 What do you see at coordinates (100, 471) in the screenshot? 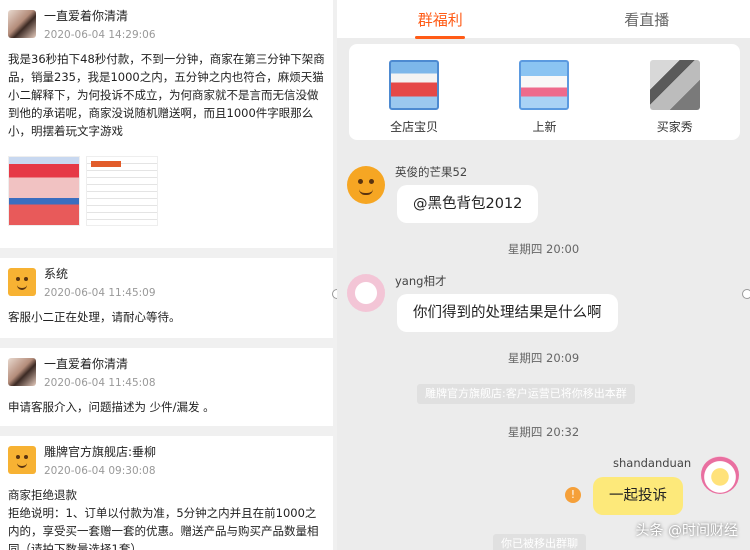
I see `timestamp: 2020-06-04 09:30:08` at bounding box center [100, 471].